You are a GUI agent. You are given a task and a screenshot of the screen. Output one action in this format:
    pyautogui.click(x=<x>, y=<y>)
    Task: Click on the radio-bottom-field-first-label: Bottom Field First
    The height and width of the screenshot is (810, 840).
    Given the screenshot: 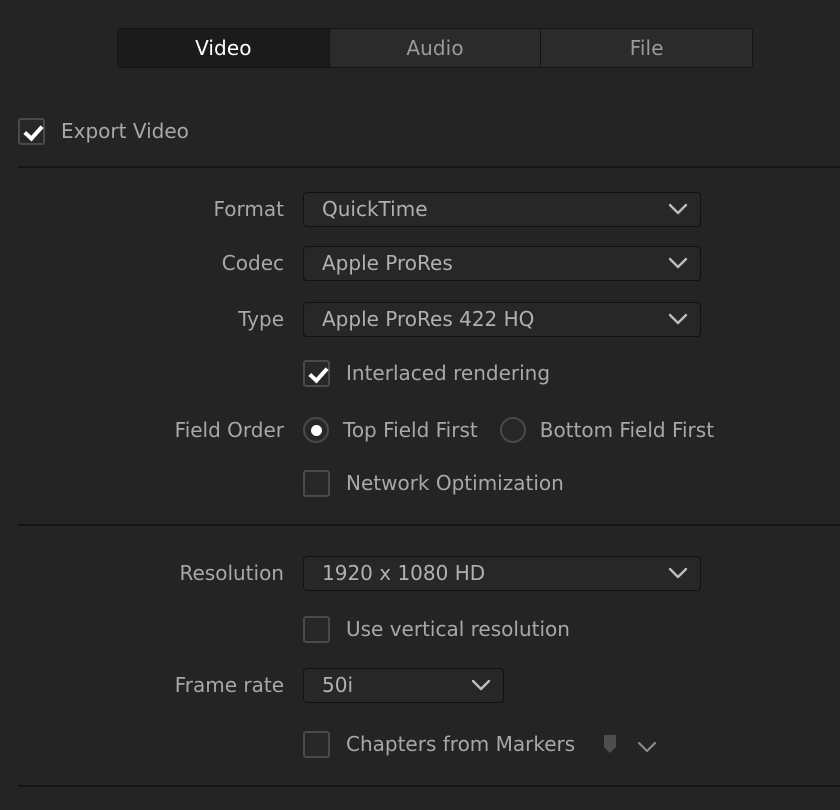 What is the action you would take?
    pyautogui.click(x=627, y=430)
    